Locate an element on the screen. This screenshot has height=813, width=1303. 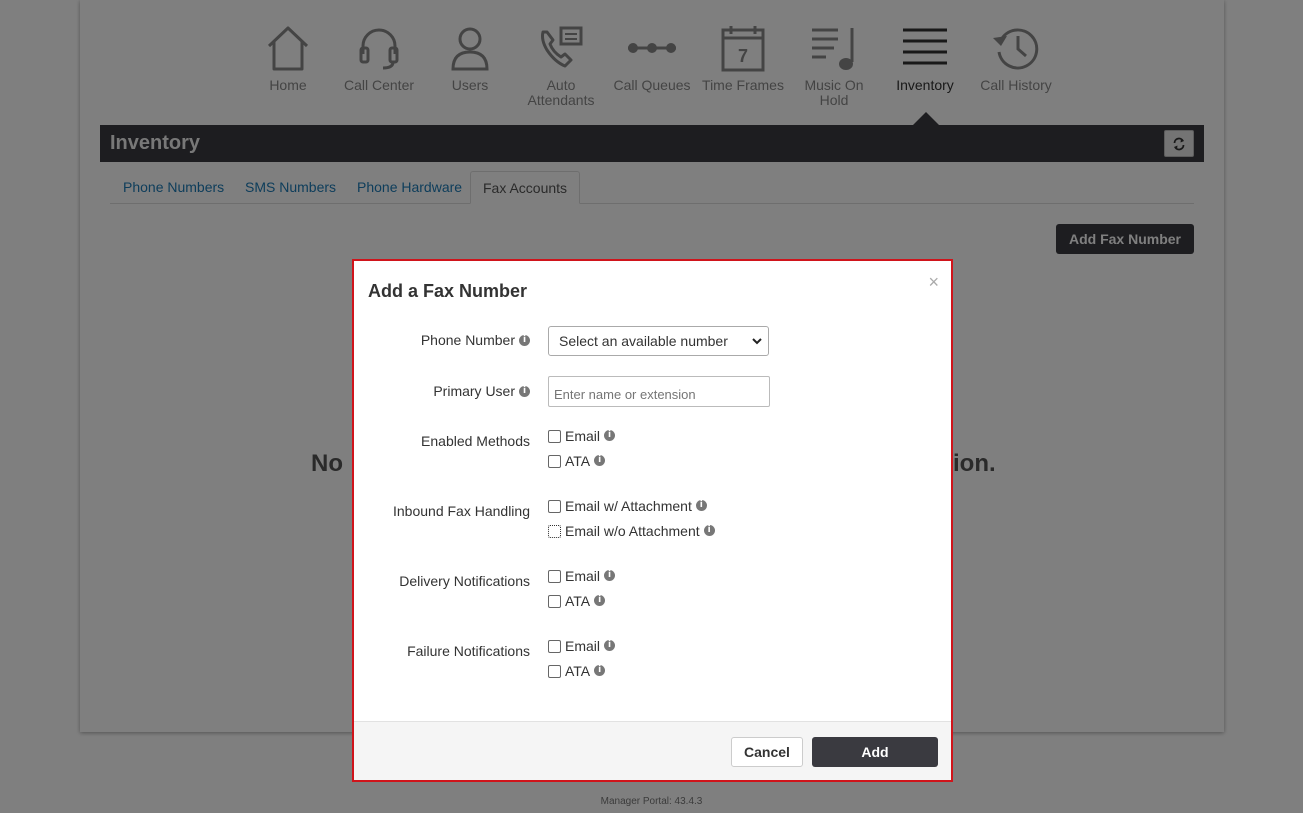
delivery-ata-label: ATA is located at coordinates (578, 601).